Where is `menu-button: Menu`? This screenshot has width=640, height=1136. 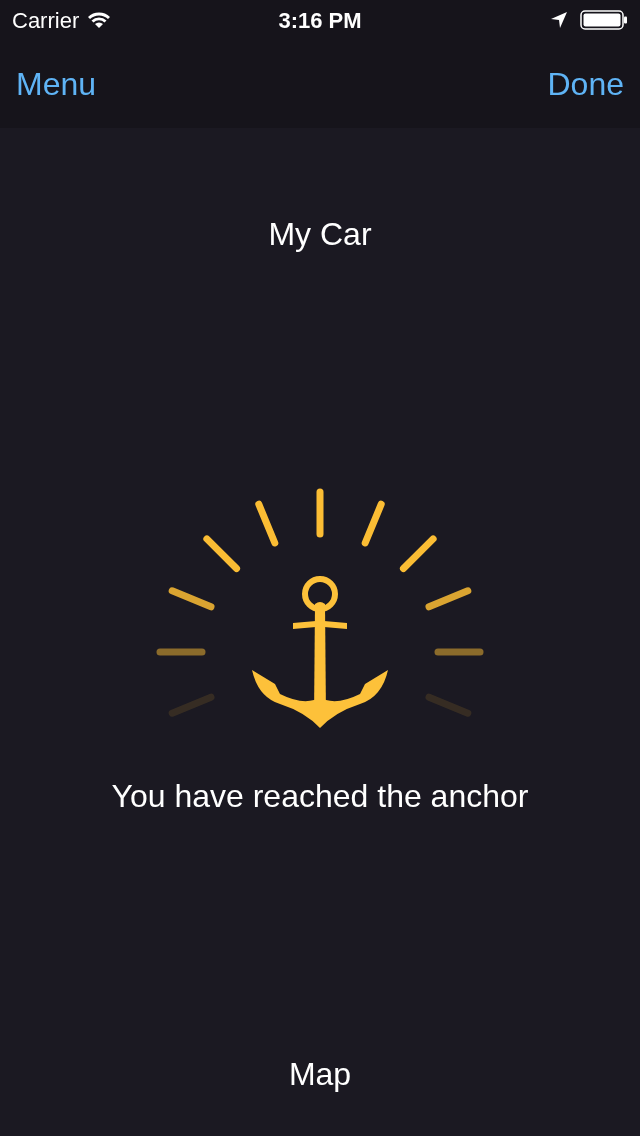 menu-button: Menu is located at coordinates (56, 84).